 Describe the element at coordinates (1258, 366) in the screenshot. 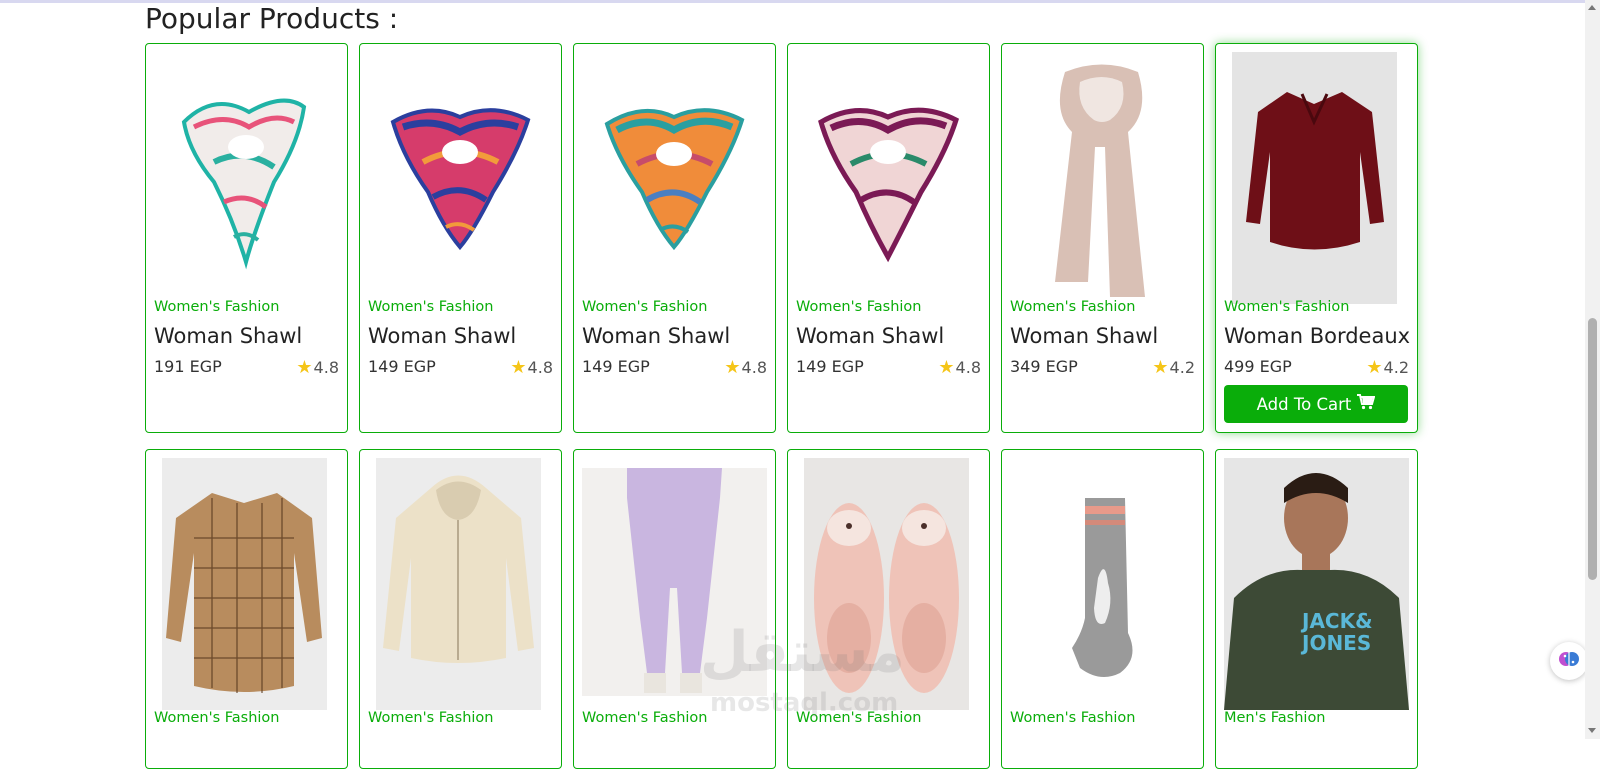

I see `product-price: 499 EGP` at that location.